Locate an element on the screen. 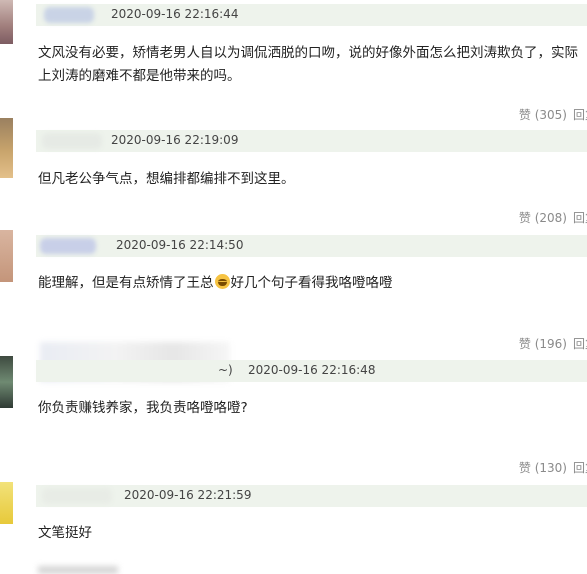 This screenshot has height=574, width=587. comment-text-line: 能理解，但是有点矫情了王总 好几个句子看得我咯噔咯噔 is located at coordinates (312, 283).